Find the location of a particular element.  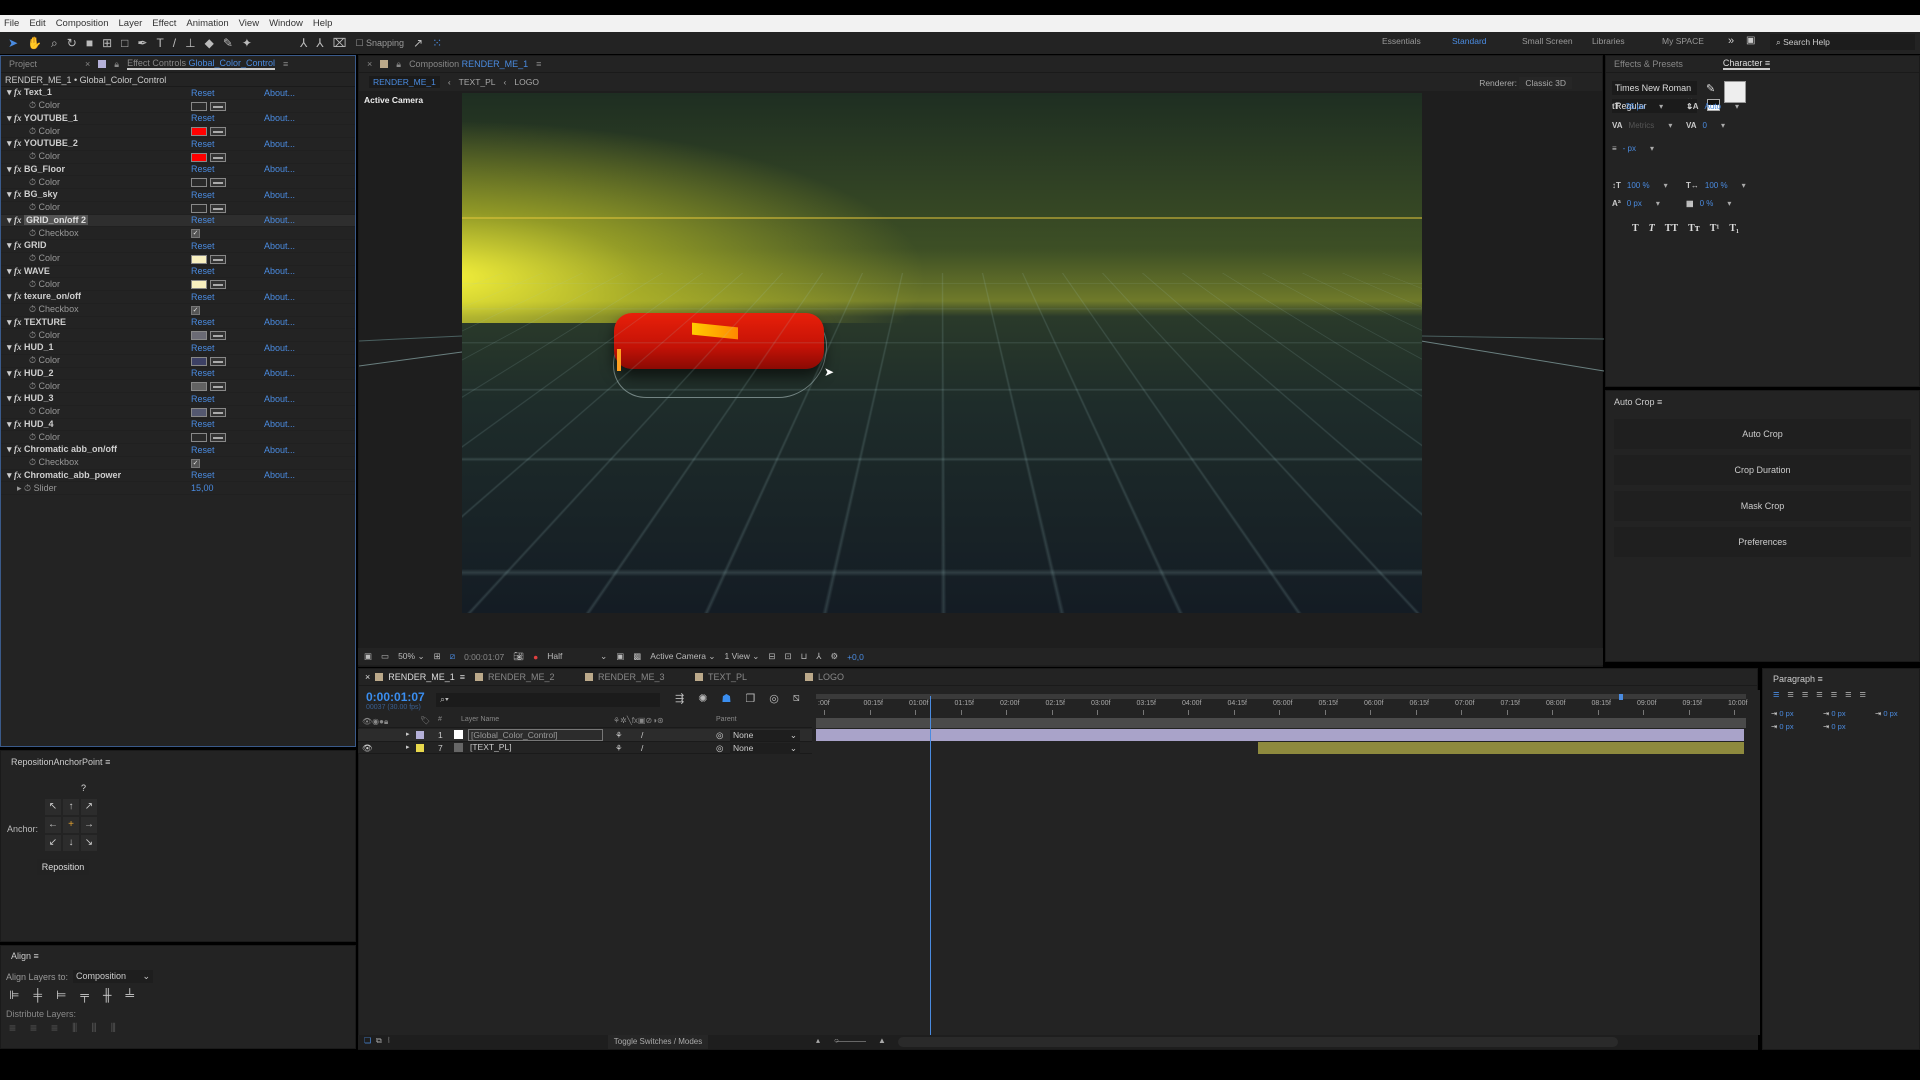

anchor-direction-button: ← is located at coordinates (53, 825).